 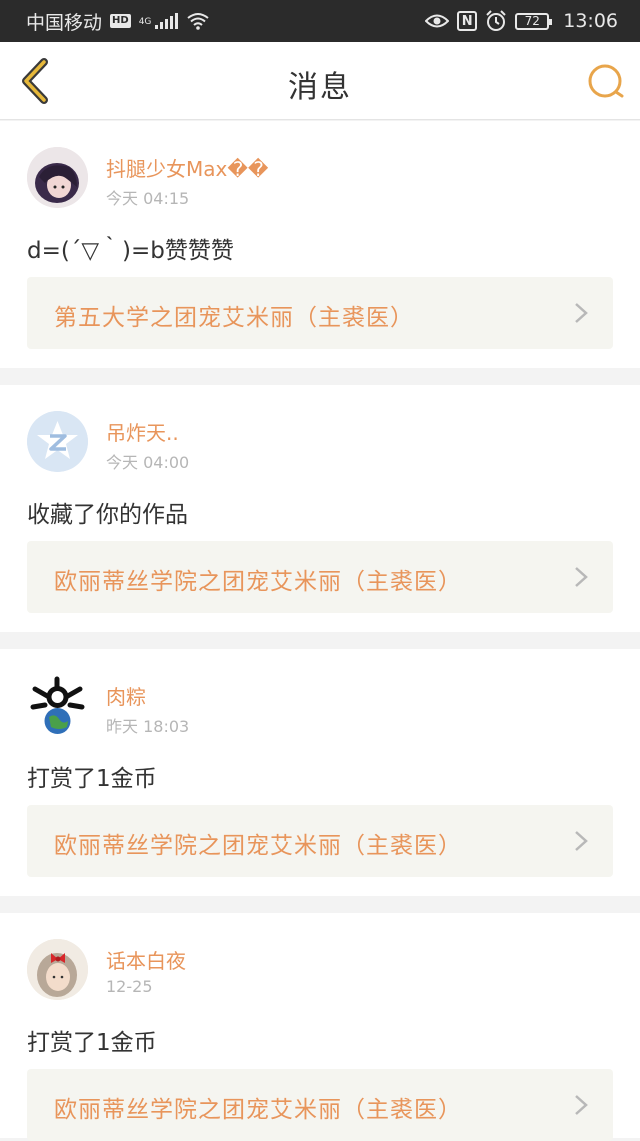 What do you see at coordinates (167, 21) in the screenshot?
I see `signal-icon` at bounding box center [167, 21].